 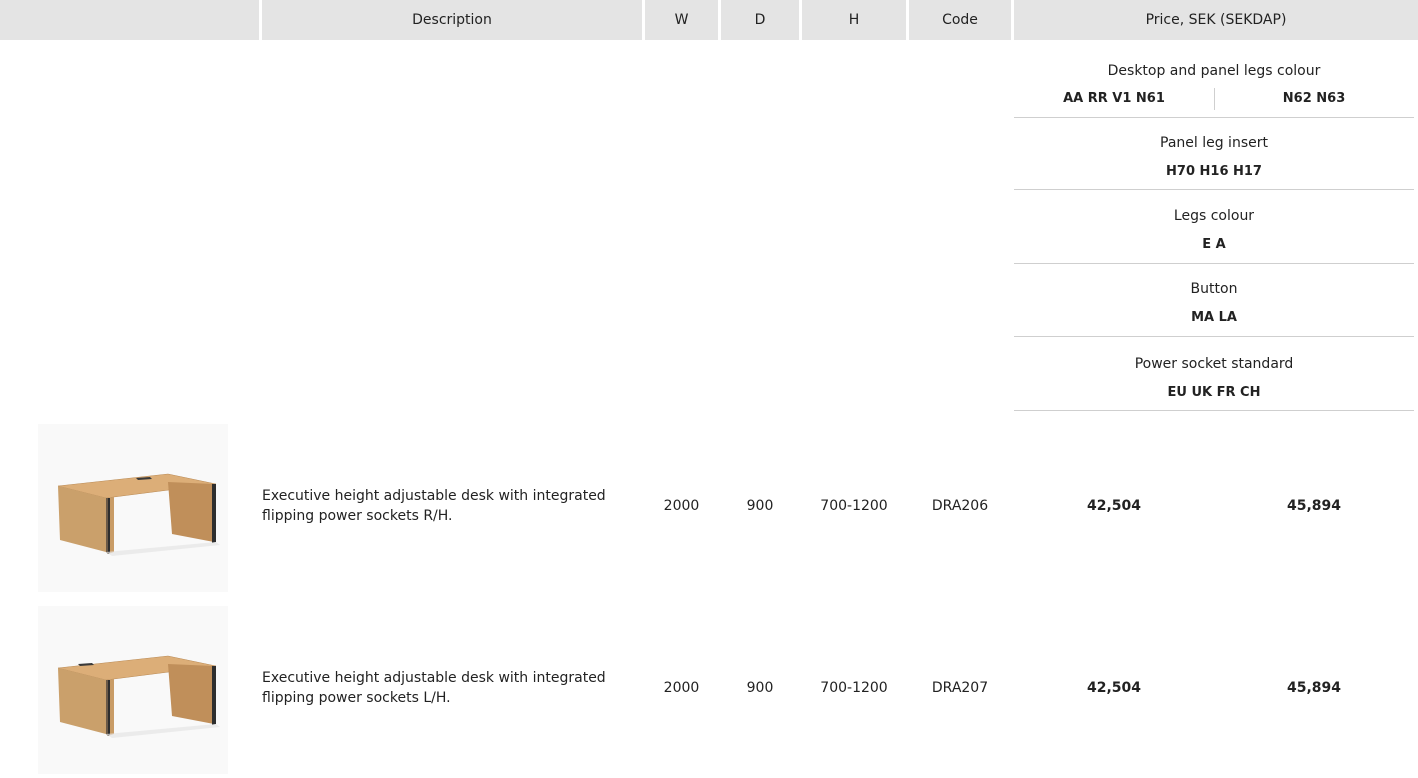 I want to click on option-button: Button MA LA, so click(x=1214, y=300).